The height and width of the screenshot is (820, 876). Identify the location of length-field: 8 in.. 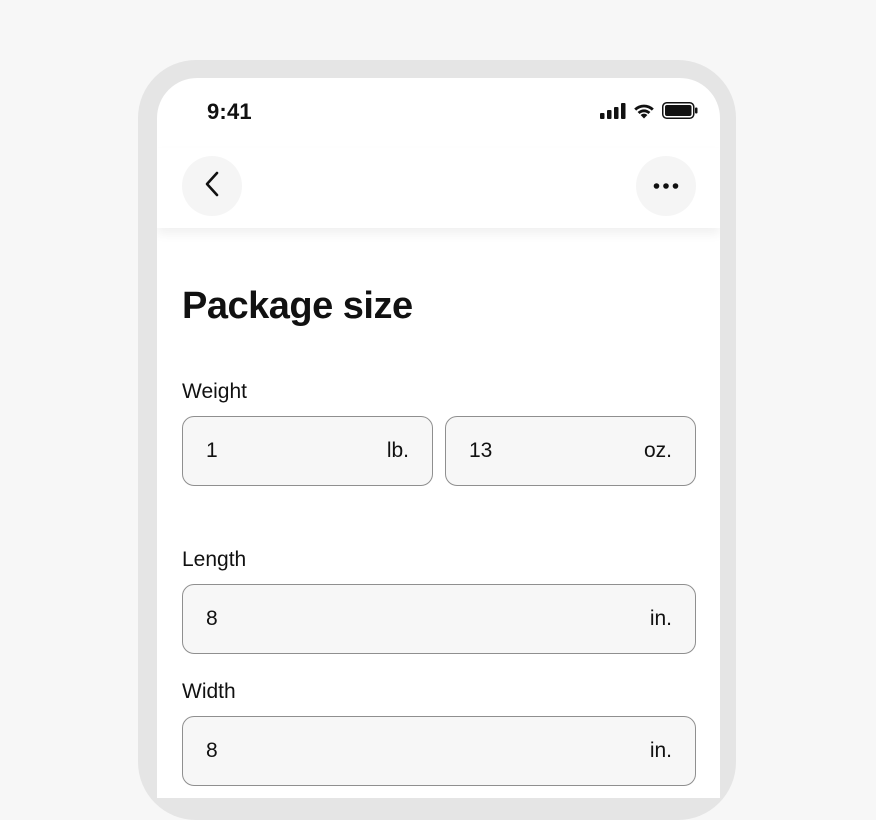
(439, 619).